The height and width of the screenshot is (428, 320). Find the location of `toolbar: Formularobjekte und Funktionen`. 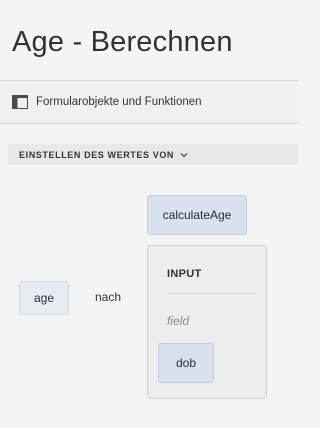

toolbar: Formularobjekte und Funktionen is located at coordinates (149, 102).